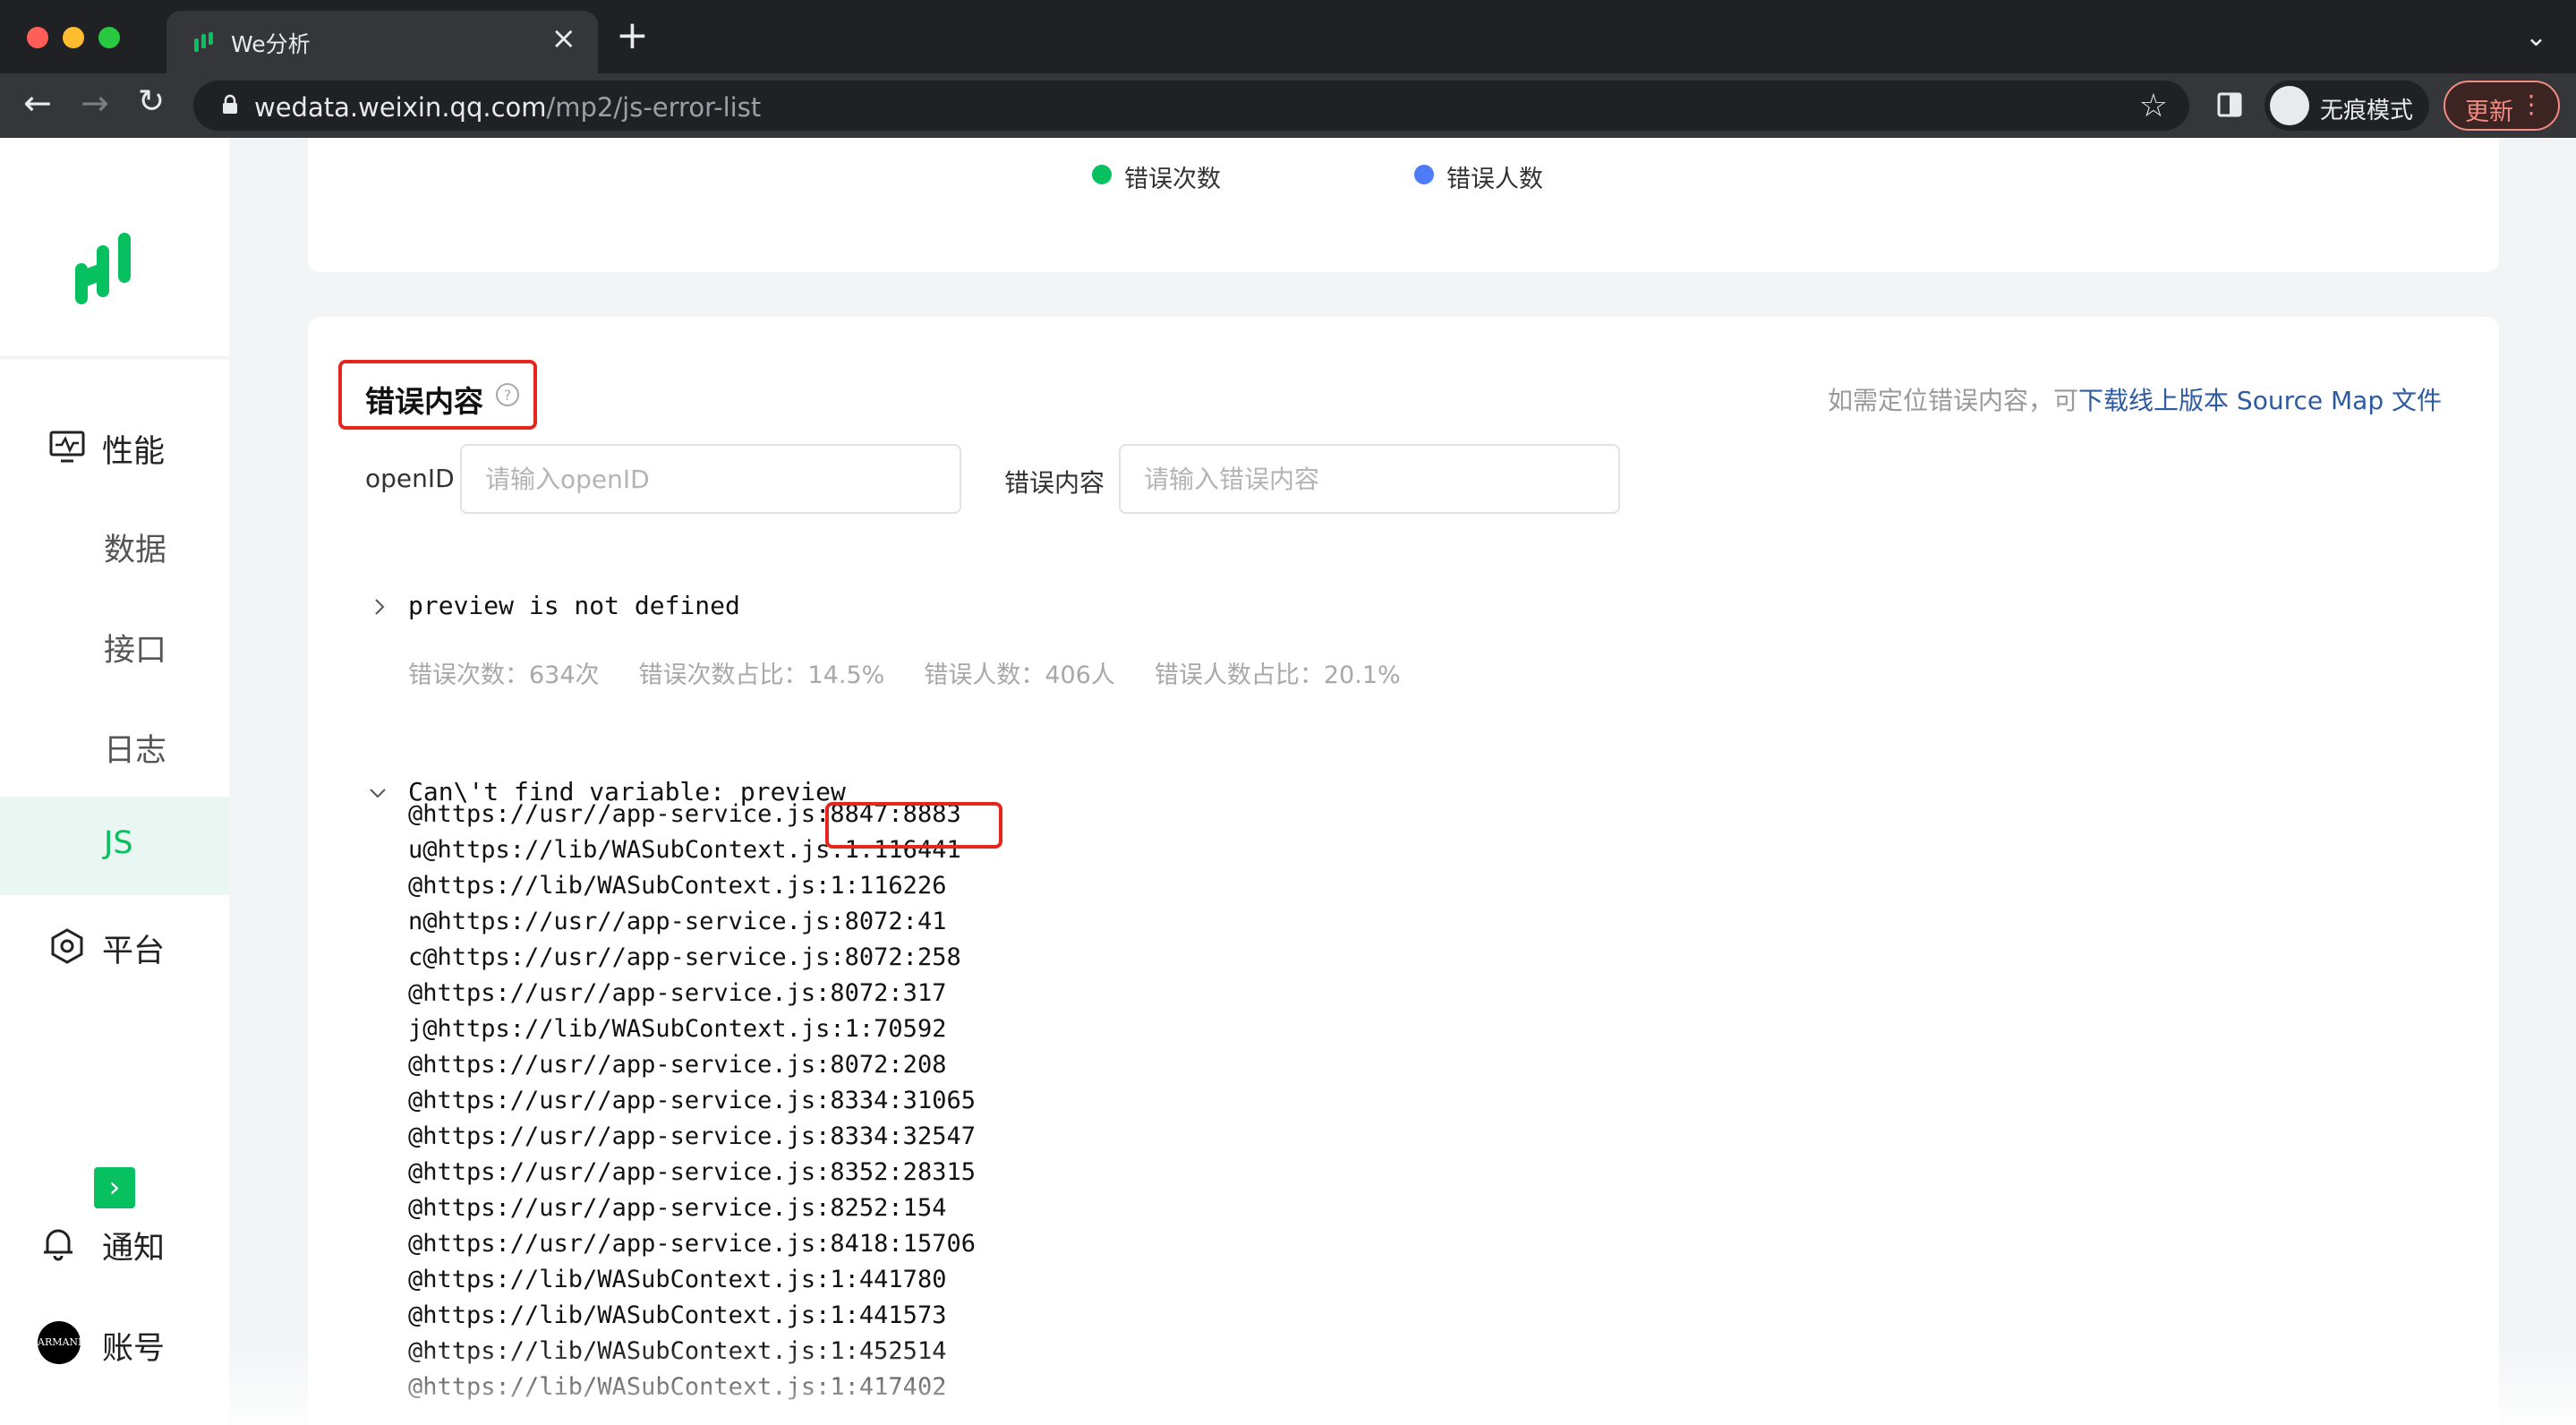  I want to click on sidebar-item-label: 接口, so click(135, 651).